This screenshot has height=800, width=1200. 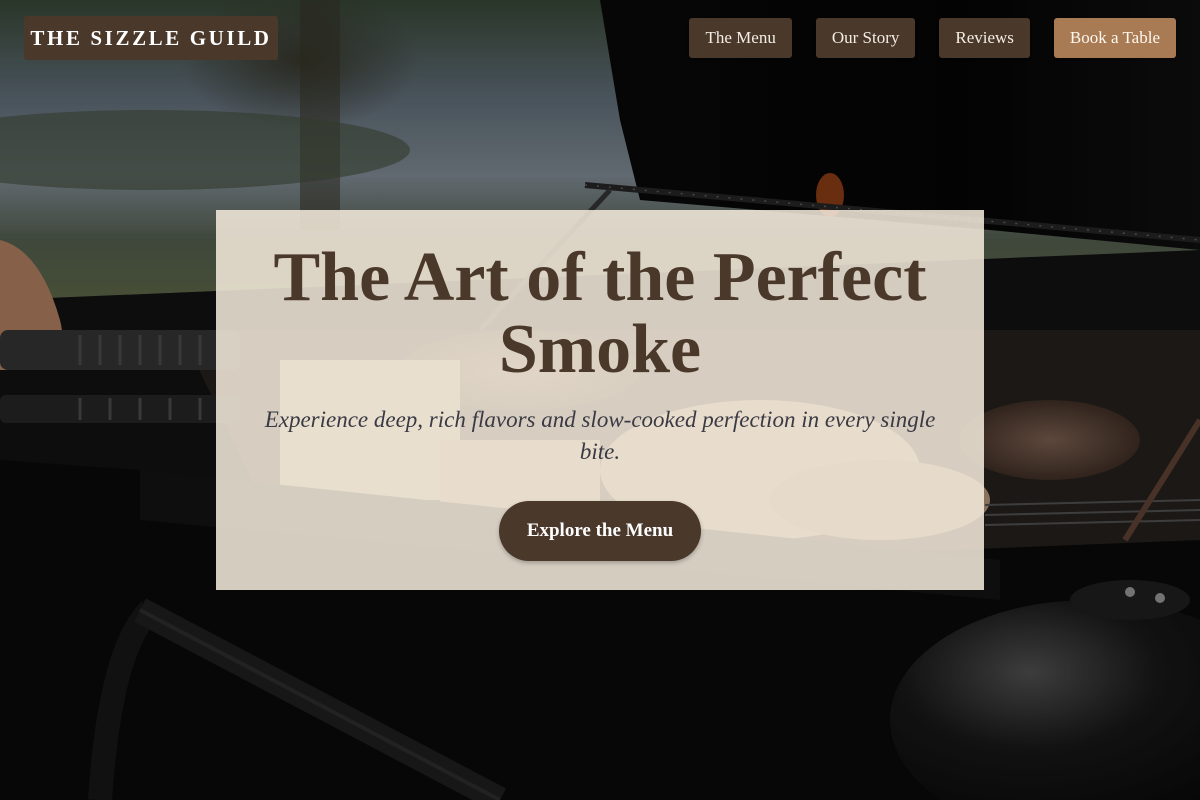 What do you see at coordinates (984, 38) in the screenshot?
I see `nav-reviews-button: Reviews` at bounding box center [984, 38].